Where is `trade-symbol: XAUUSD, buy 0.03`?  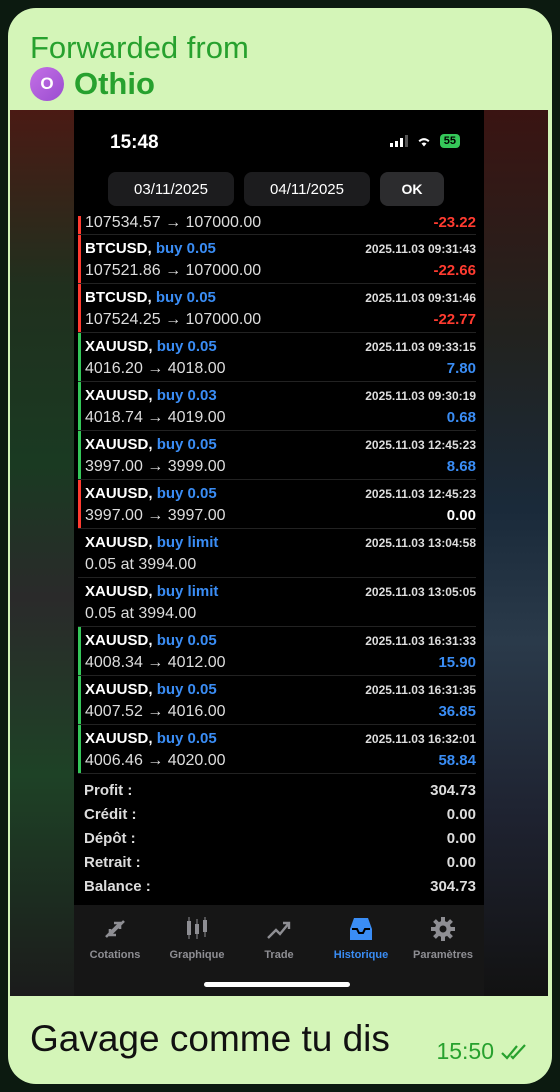 trade-symbol: XAUUSD, buy 0.03 is located at coordinates (151, 395).